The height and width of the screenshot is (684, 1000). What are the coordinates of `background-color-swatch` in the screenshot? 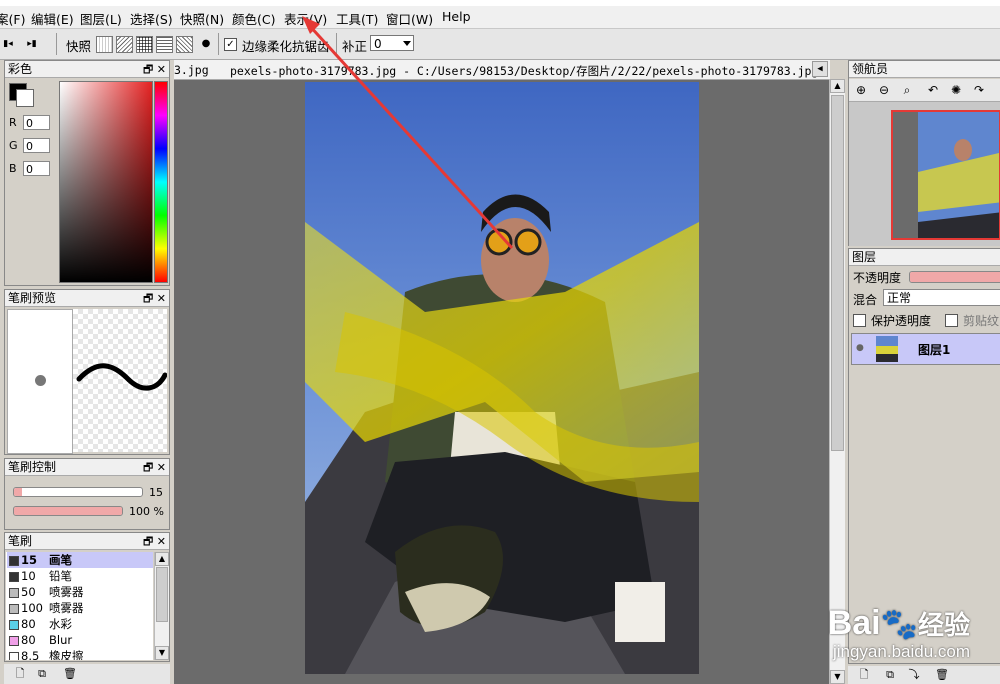 It's located at (25, 98).